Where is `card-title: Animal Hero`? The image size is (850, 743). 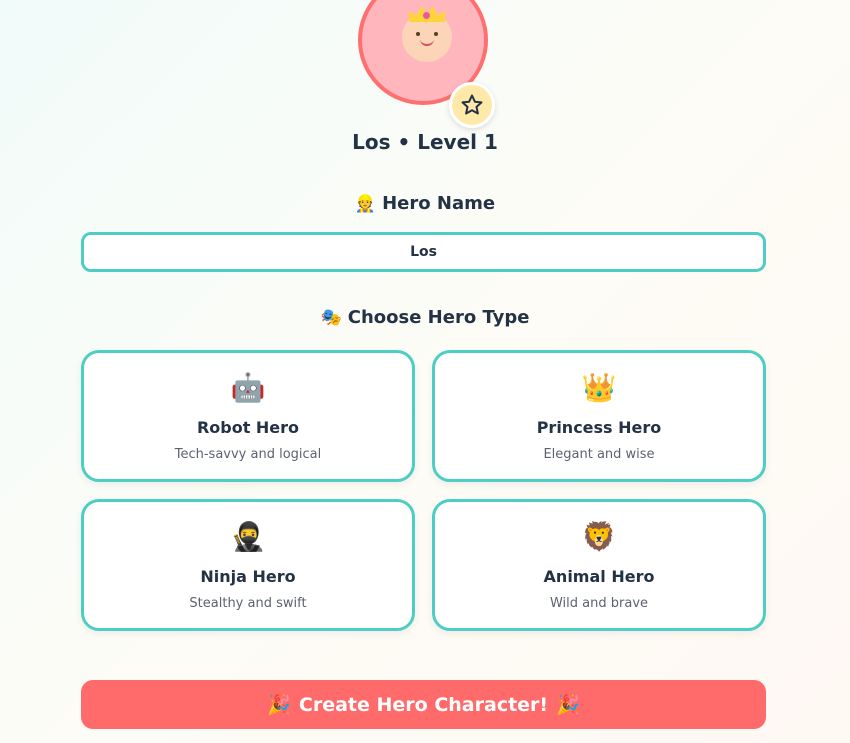 card-title: Animal Hero is located at coordinates (599, 576).